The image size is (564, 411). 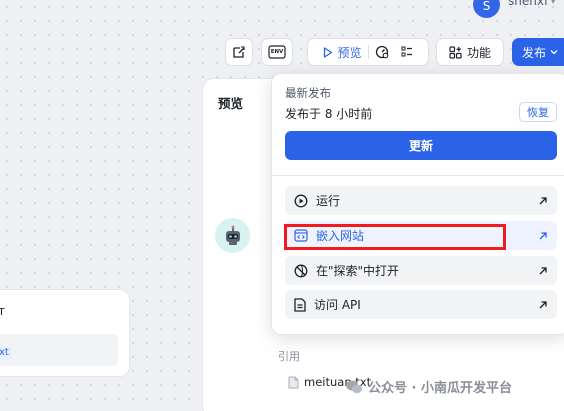 I want to click on update-button: 更新, so click(x=421, y=145).